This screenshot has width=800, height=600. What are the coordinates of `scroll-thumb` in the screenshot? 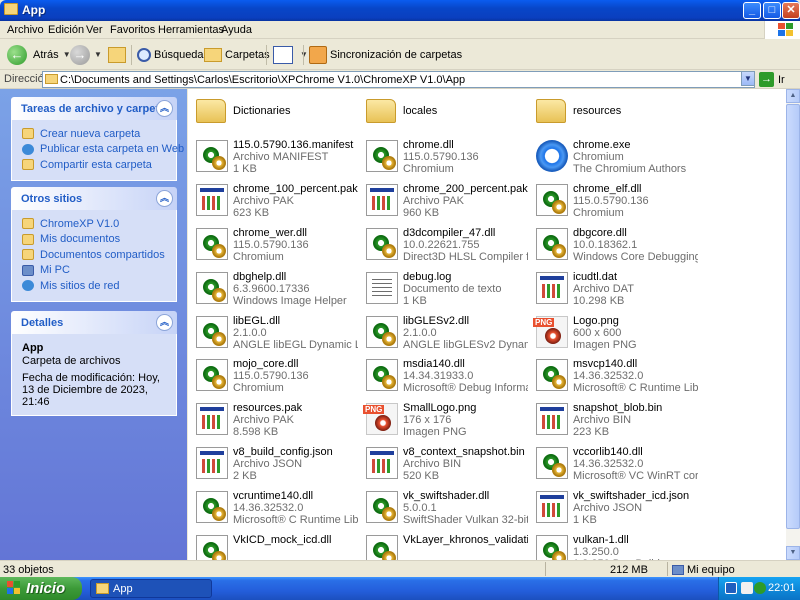 It's located at (793, 316).